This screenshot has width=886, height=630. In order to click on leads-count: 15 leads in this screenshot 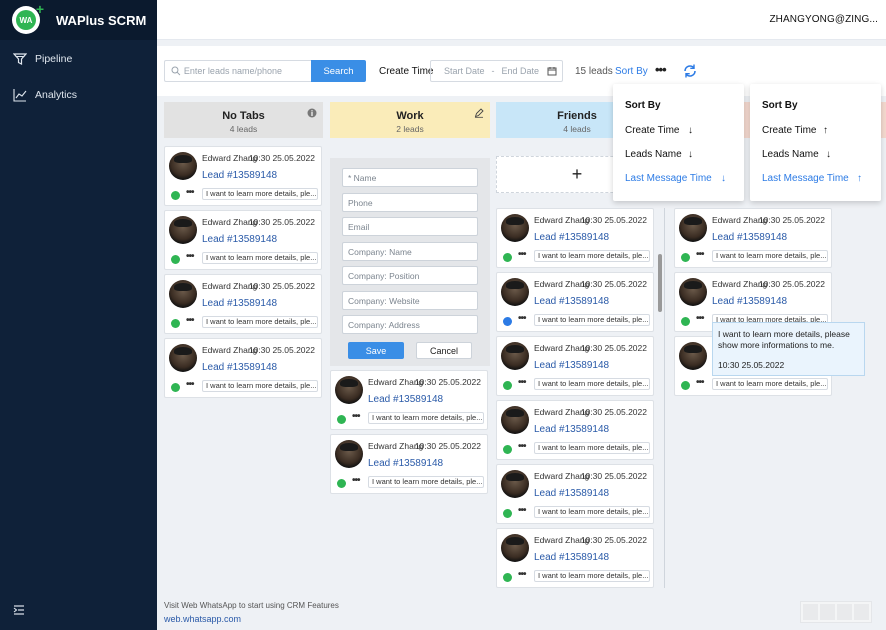, I will do `click(594, 71)`.